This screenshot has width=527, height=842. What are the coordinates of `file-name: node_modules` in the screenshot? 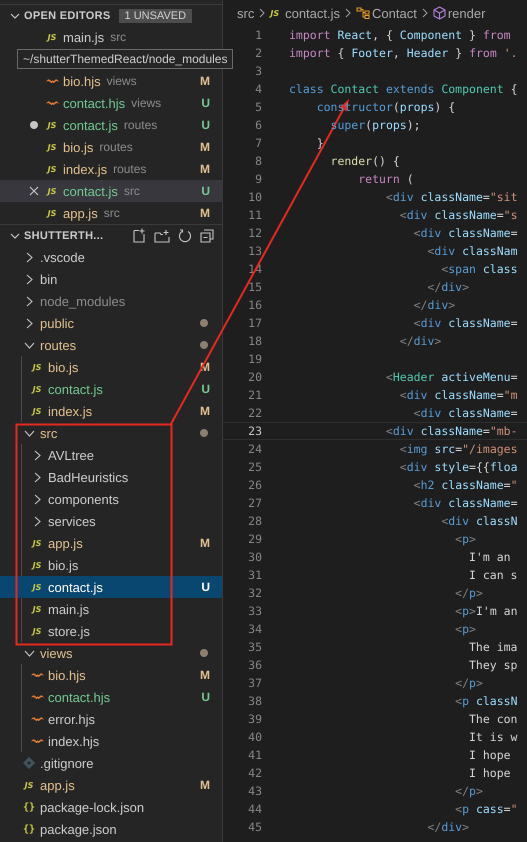 It's located at (83, 301).